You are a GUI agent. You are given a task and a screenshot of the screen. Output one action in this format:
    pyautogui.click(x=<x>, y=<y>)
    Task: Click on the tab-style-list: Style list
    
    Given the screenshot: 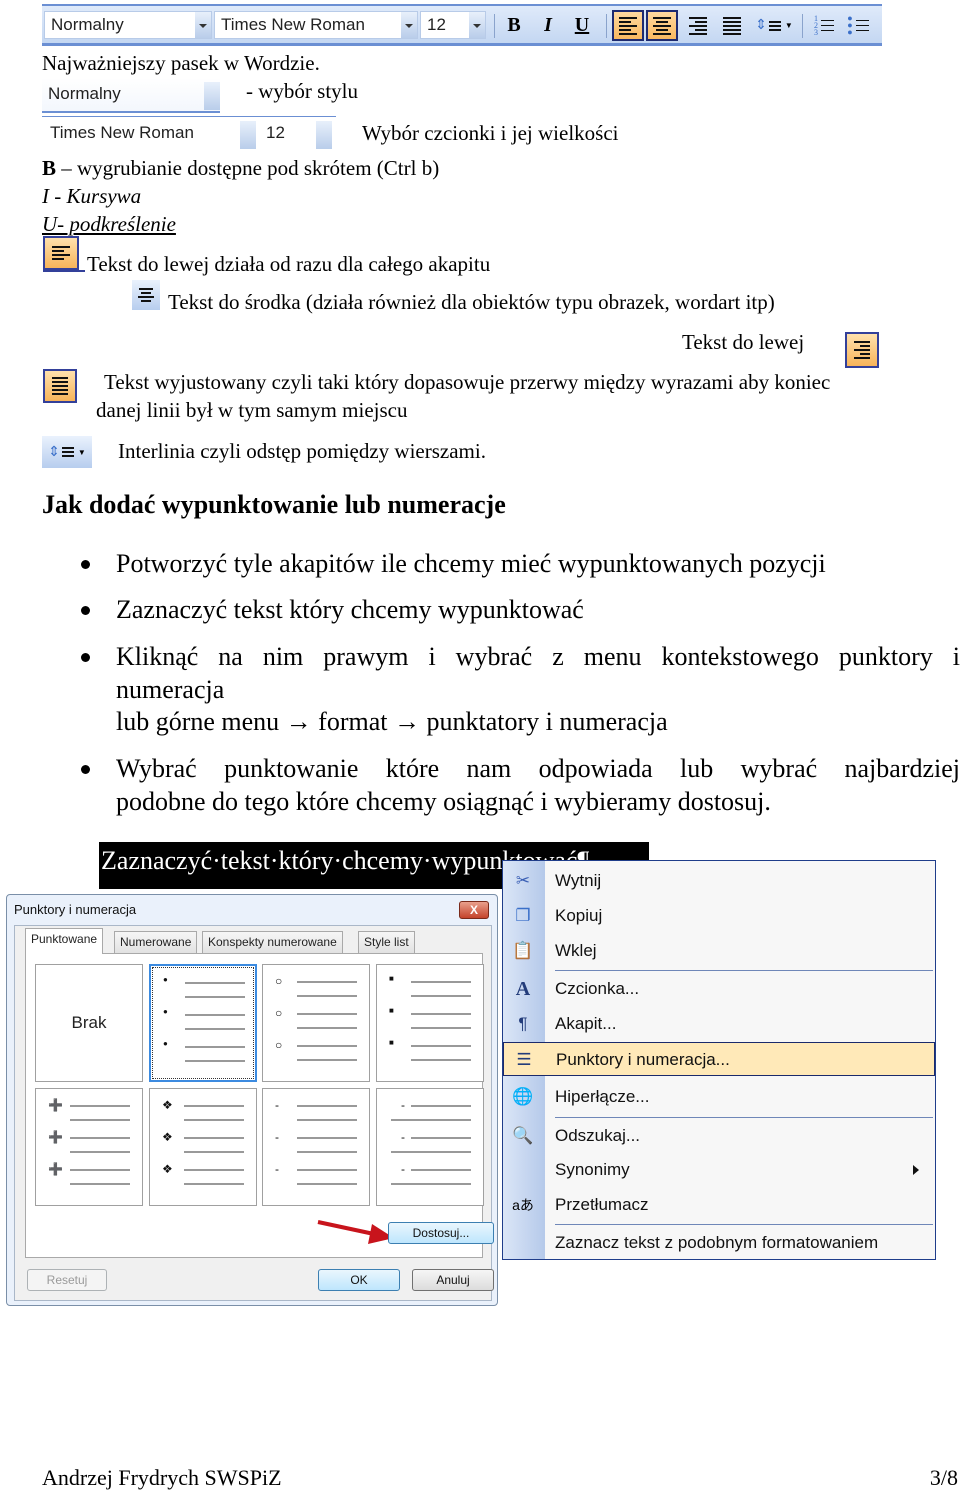 What is the action you would take?
    pyautogui.click(x=386, y=942)
    